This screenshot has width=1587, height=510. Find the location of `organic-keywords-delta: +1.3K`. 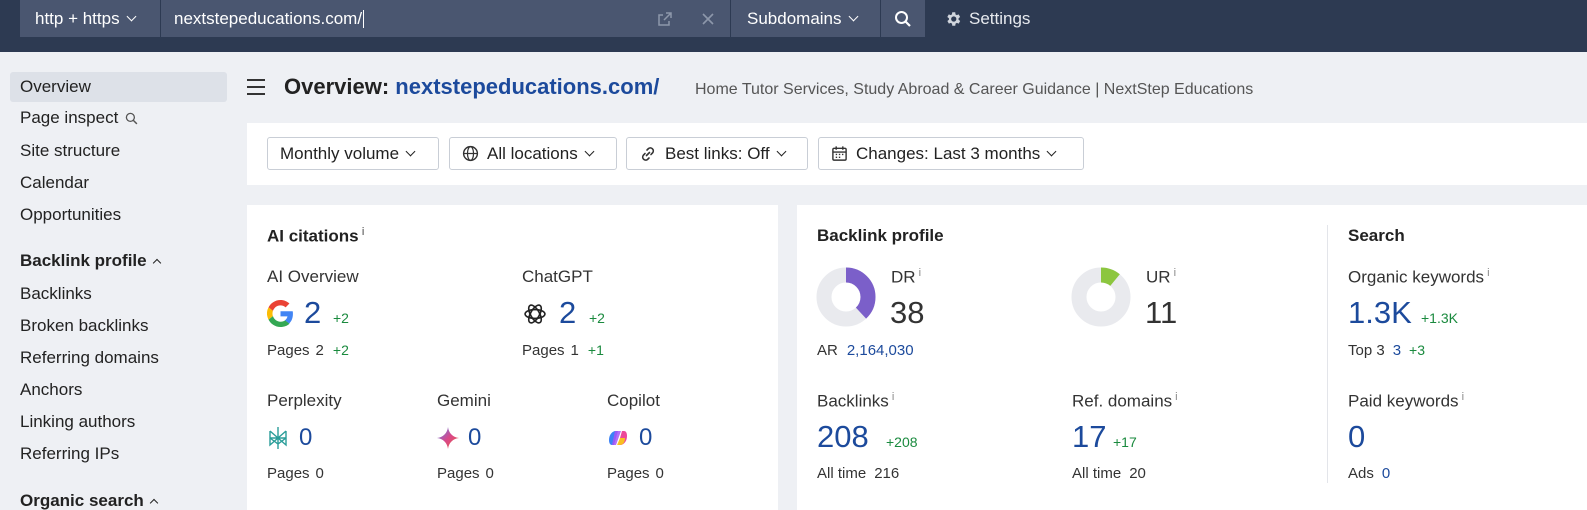

organic-keywords-delta: +1.3K is located at coordinates (1439, 318).